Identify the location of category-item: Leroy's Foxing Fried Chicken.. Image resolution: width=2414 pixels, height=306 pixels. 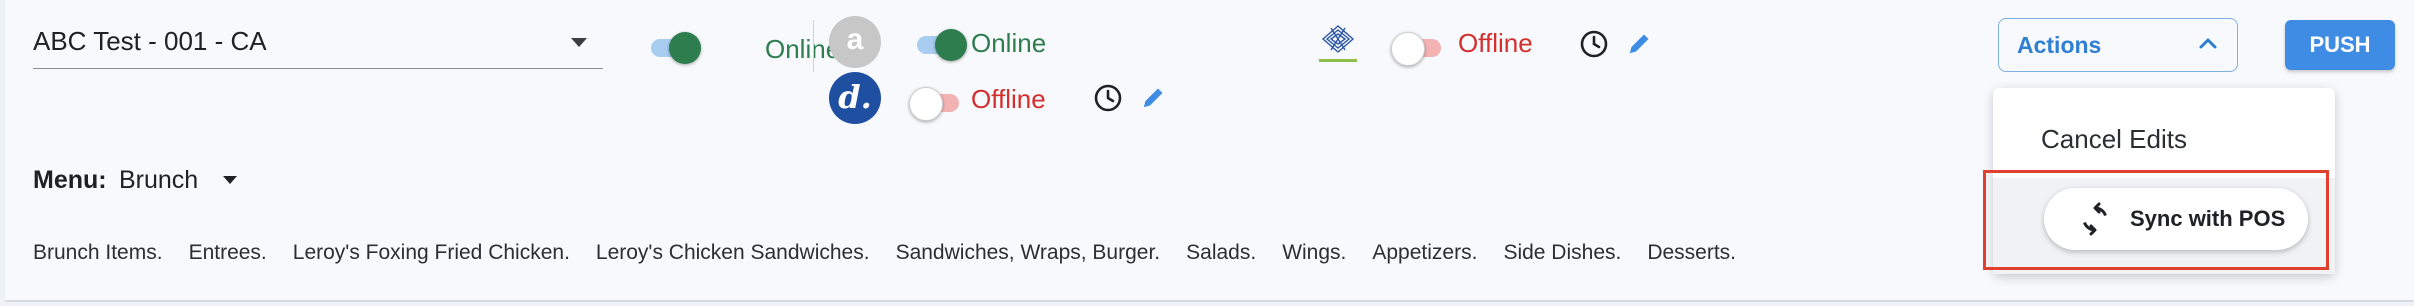
(431, 253).